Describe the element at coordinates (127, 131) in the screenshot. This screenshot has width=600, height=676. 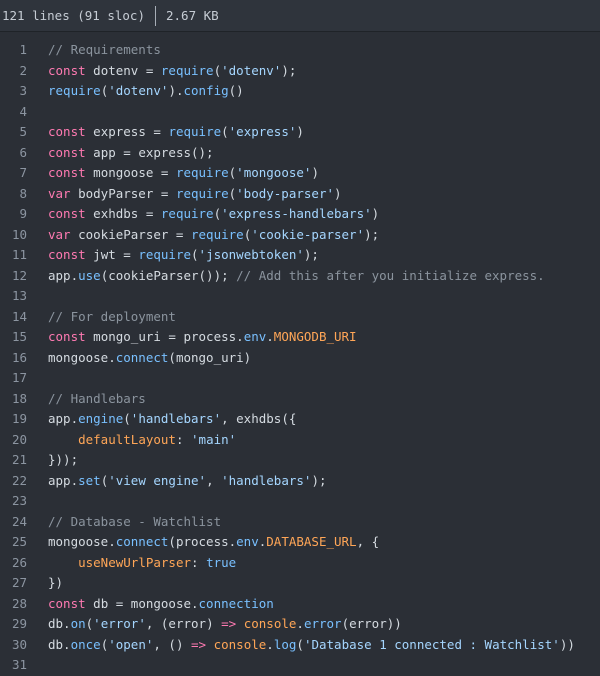
I see `code-token-plain: express =` at that location.